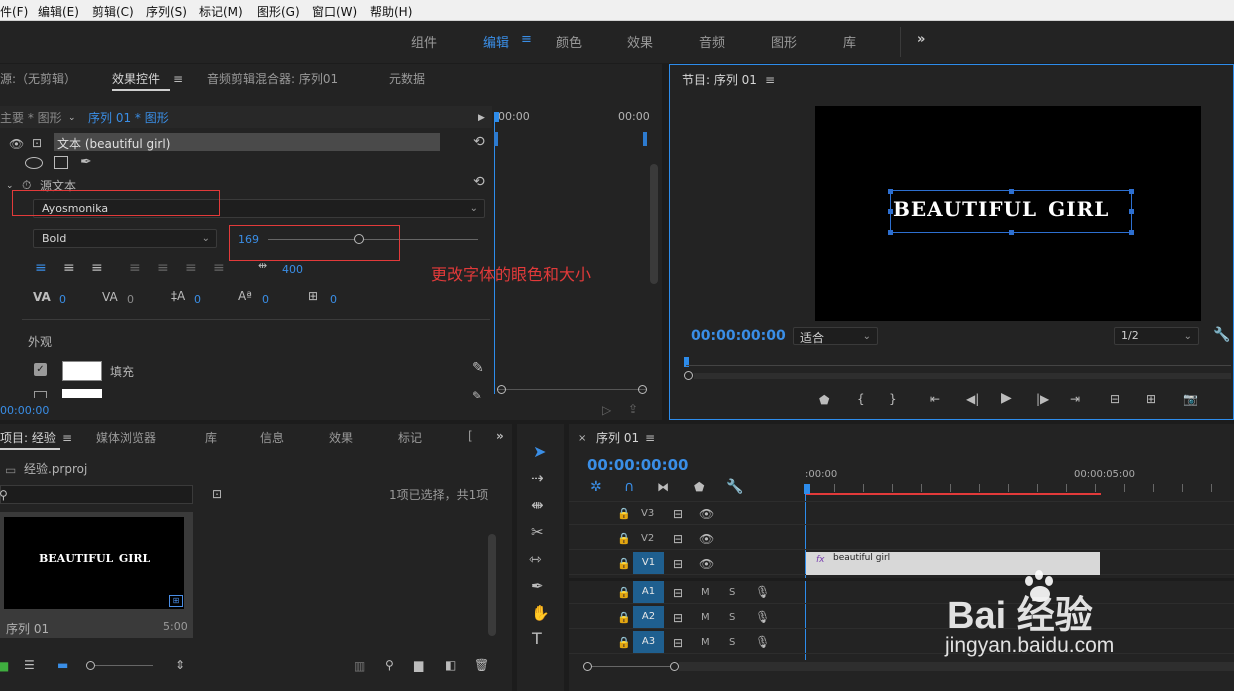 This screenshot has height=691, width=1234. Describe the element at coordinates (389, 665) in the screenshot. I see `find-icon-2: ⚲` at that location.